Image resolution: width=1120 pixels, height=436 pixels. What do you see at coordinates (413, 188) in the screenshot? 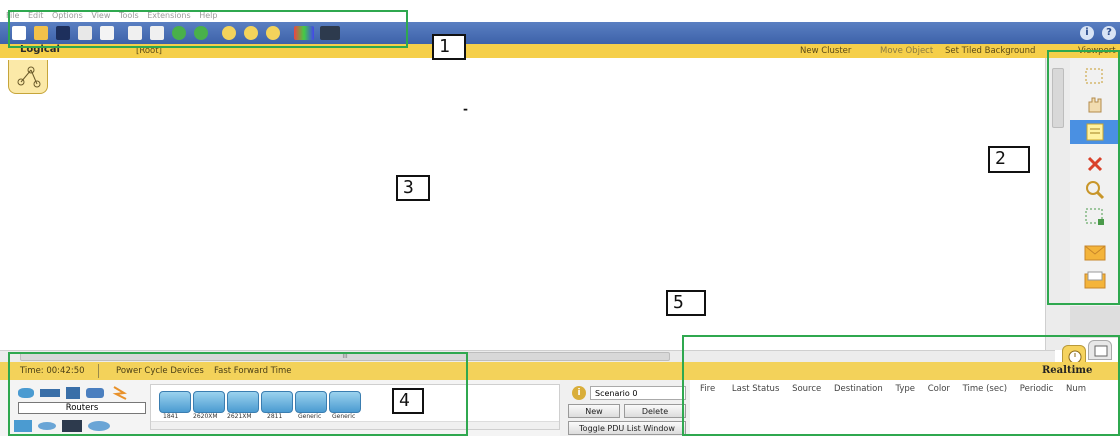
I see `annotation-label-3: 3` at bounding box center [413, 188].